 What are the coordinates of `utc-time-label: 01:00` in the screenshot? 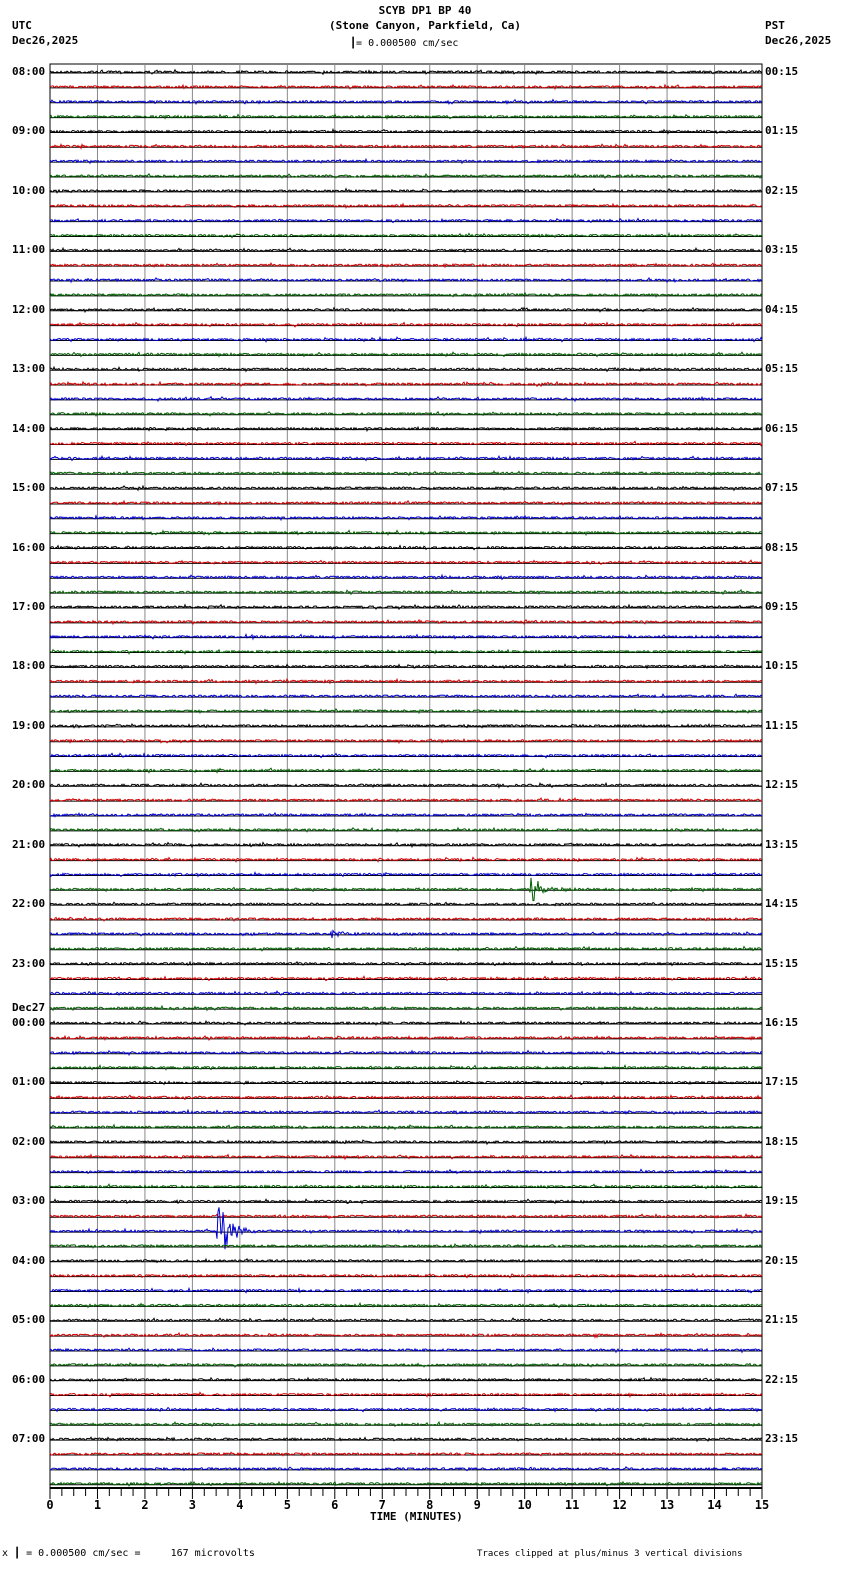 It's located at (29, 1082).